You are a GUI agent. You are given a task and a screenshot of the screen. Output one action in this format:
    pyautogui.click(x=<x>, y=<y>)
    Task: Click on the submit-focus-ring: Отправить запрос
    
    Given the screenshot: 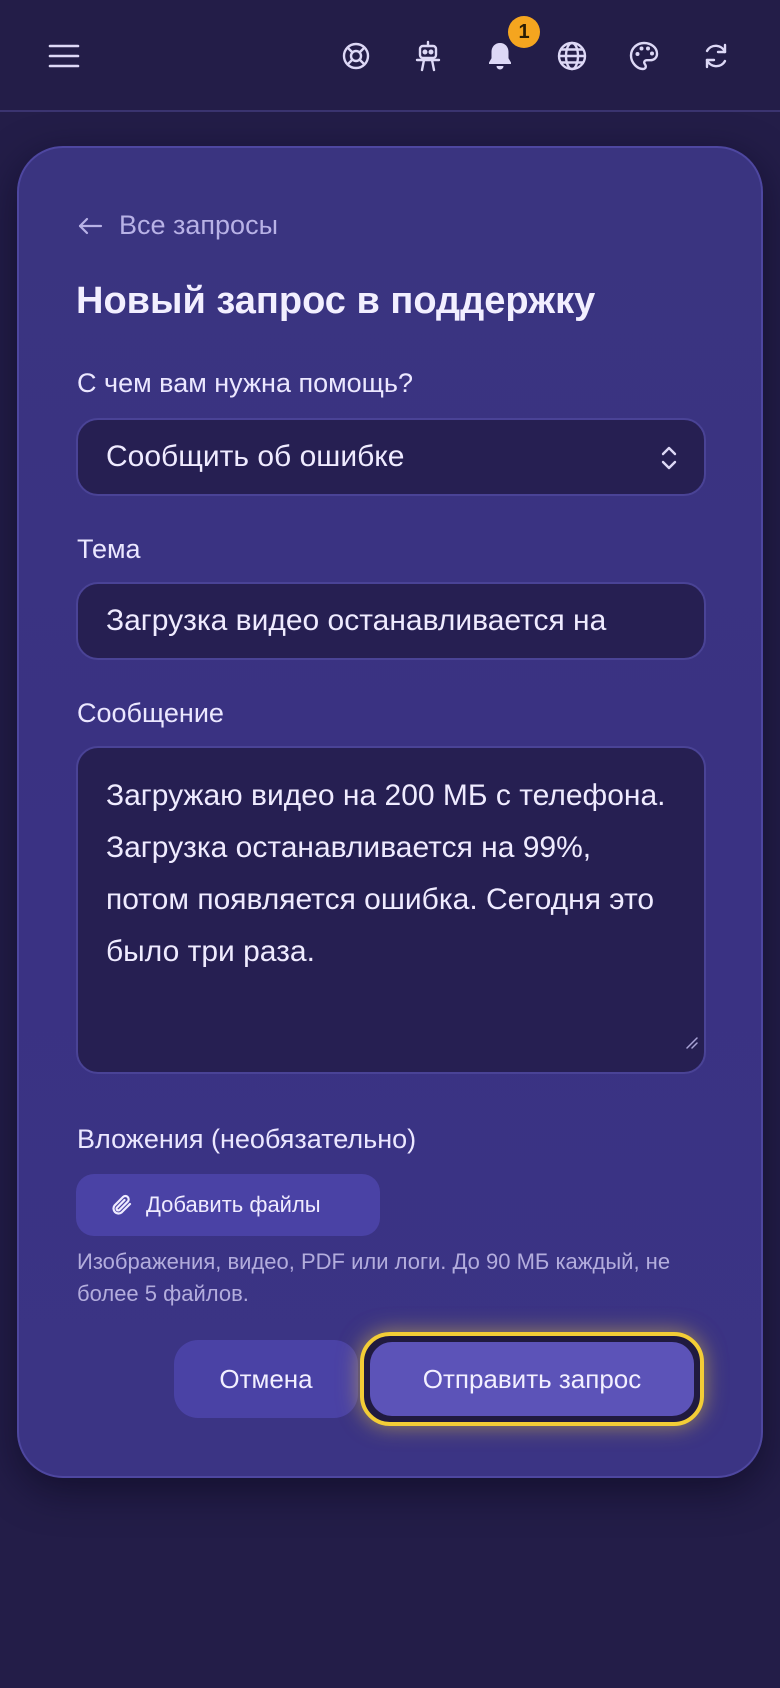 What is the action you would take?
    pyautogui.click(x=532, y=1379)
    